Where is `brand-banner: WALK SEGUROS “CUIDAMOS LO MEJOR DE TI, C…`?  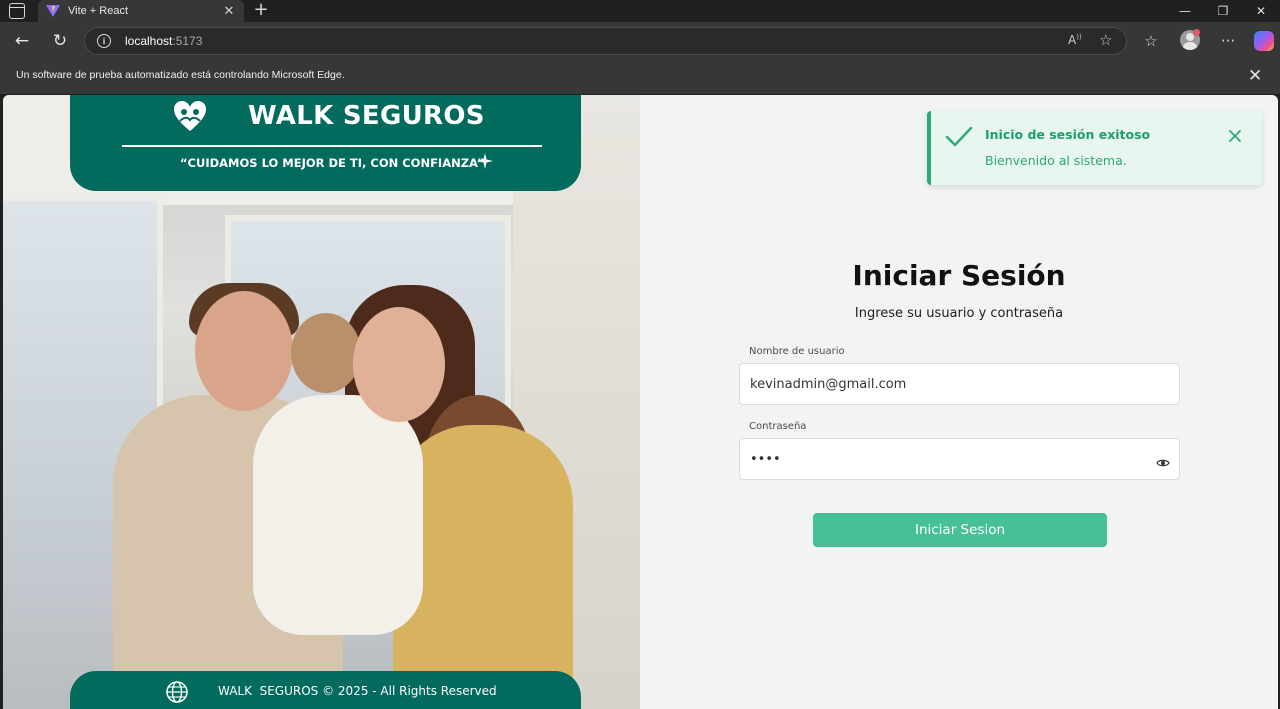 brand-banner: WALK SEGUROS “CUIDAMOS LO MEJOR DE TI, C… is located at coordinates (325, 143).